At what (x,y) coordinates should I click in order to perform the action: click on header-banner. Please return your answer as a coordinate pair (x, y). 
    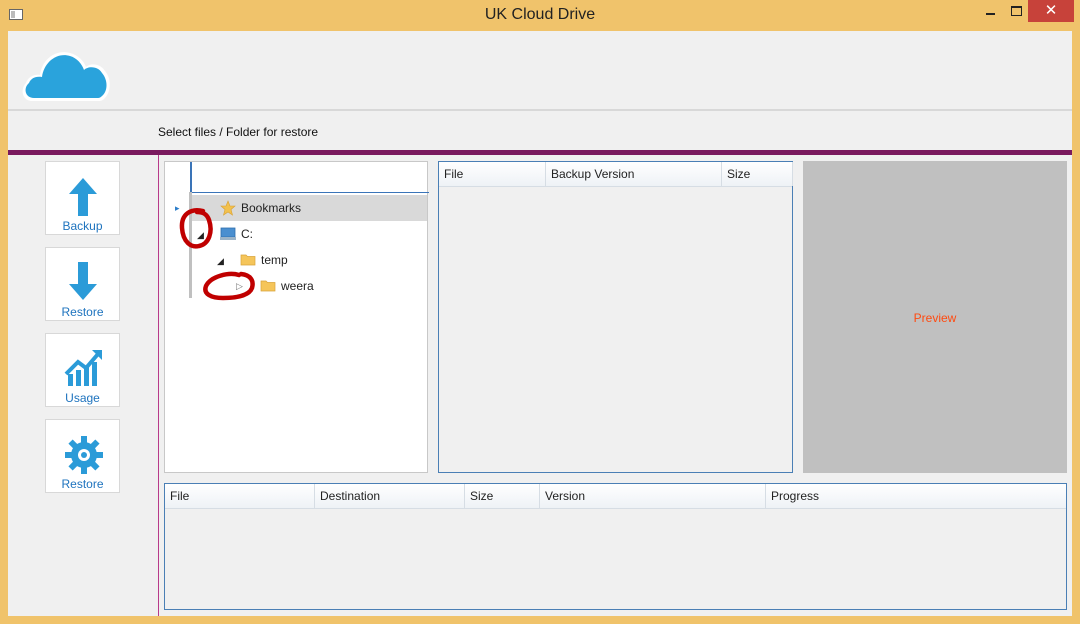
    Looking at the image, I should click on (540, 71).